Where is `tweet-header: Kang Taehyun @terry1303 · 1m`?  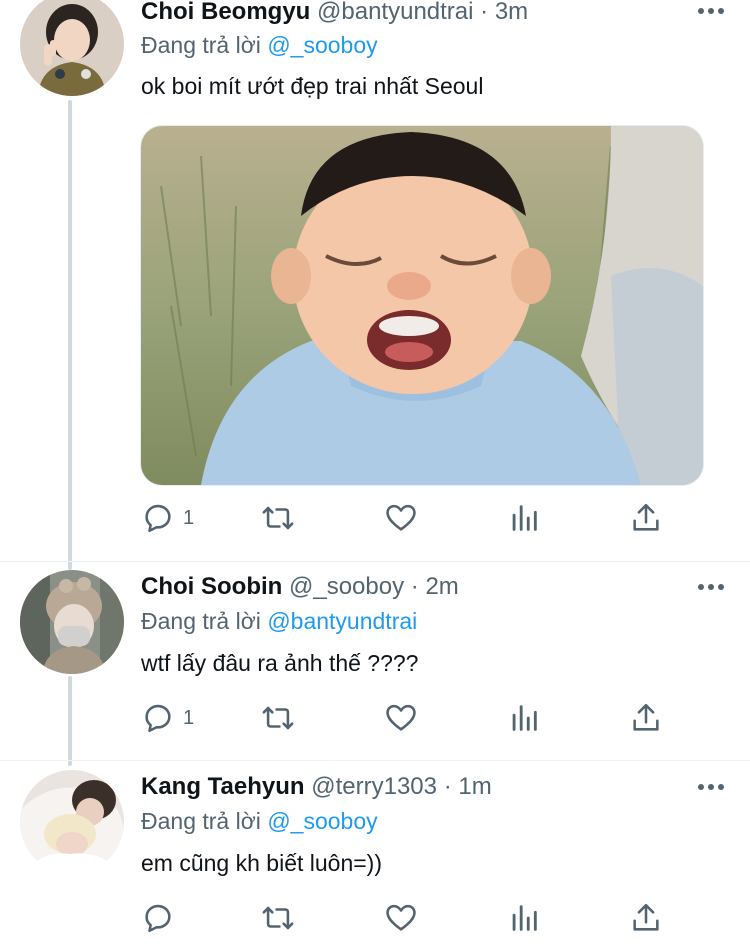 tweet-header: Kang Taehyun @terry1303 · 1m is located at coordinates (316, 787).